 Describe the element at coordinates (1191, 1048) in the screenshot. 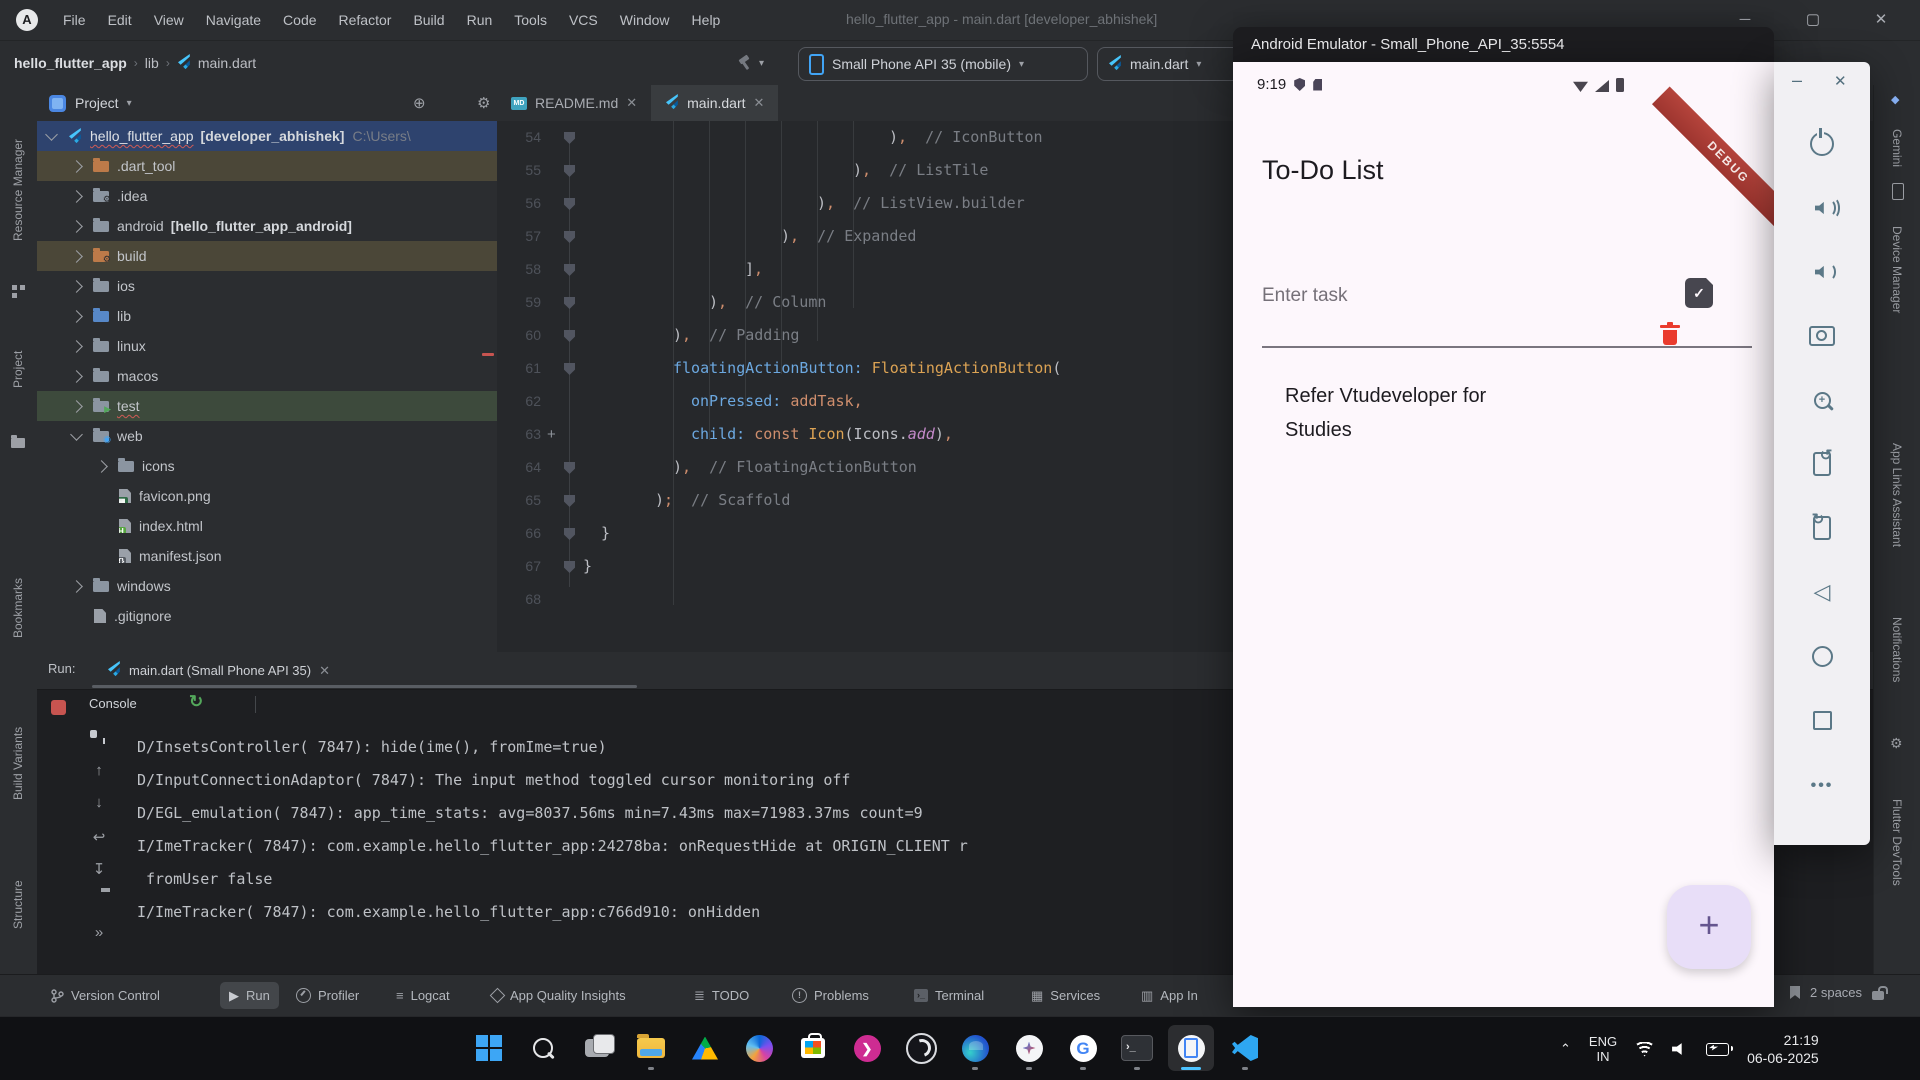

I see `taskbar-icon-android-emulator` at that location.